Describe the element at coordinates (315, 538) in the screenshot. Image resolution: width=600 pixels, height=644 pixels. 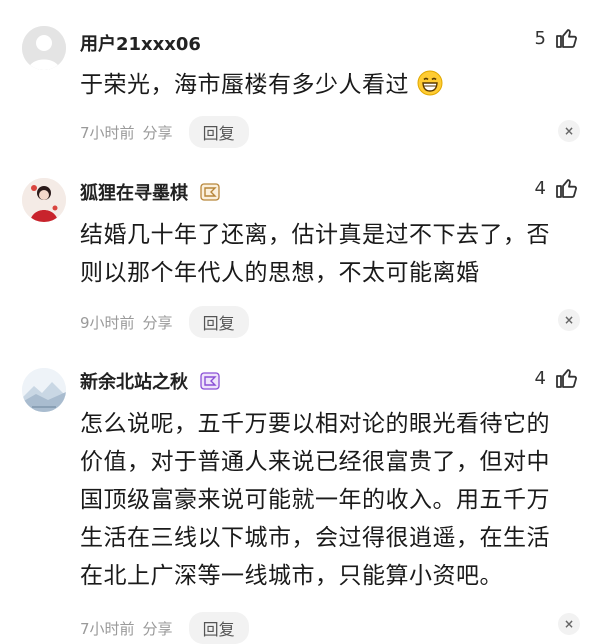
I see `comment-text-line: 生活在三线以下城市，会过得很逍遥，在生活` at that location.